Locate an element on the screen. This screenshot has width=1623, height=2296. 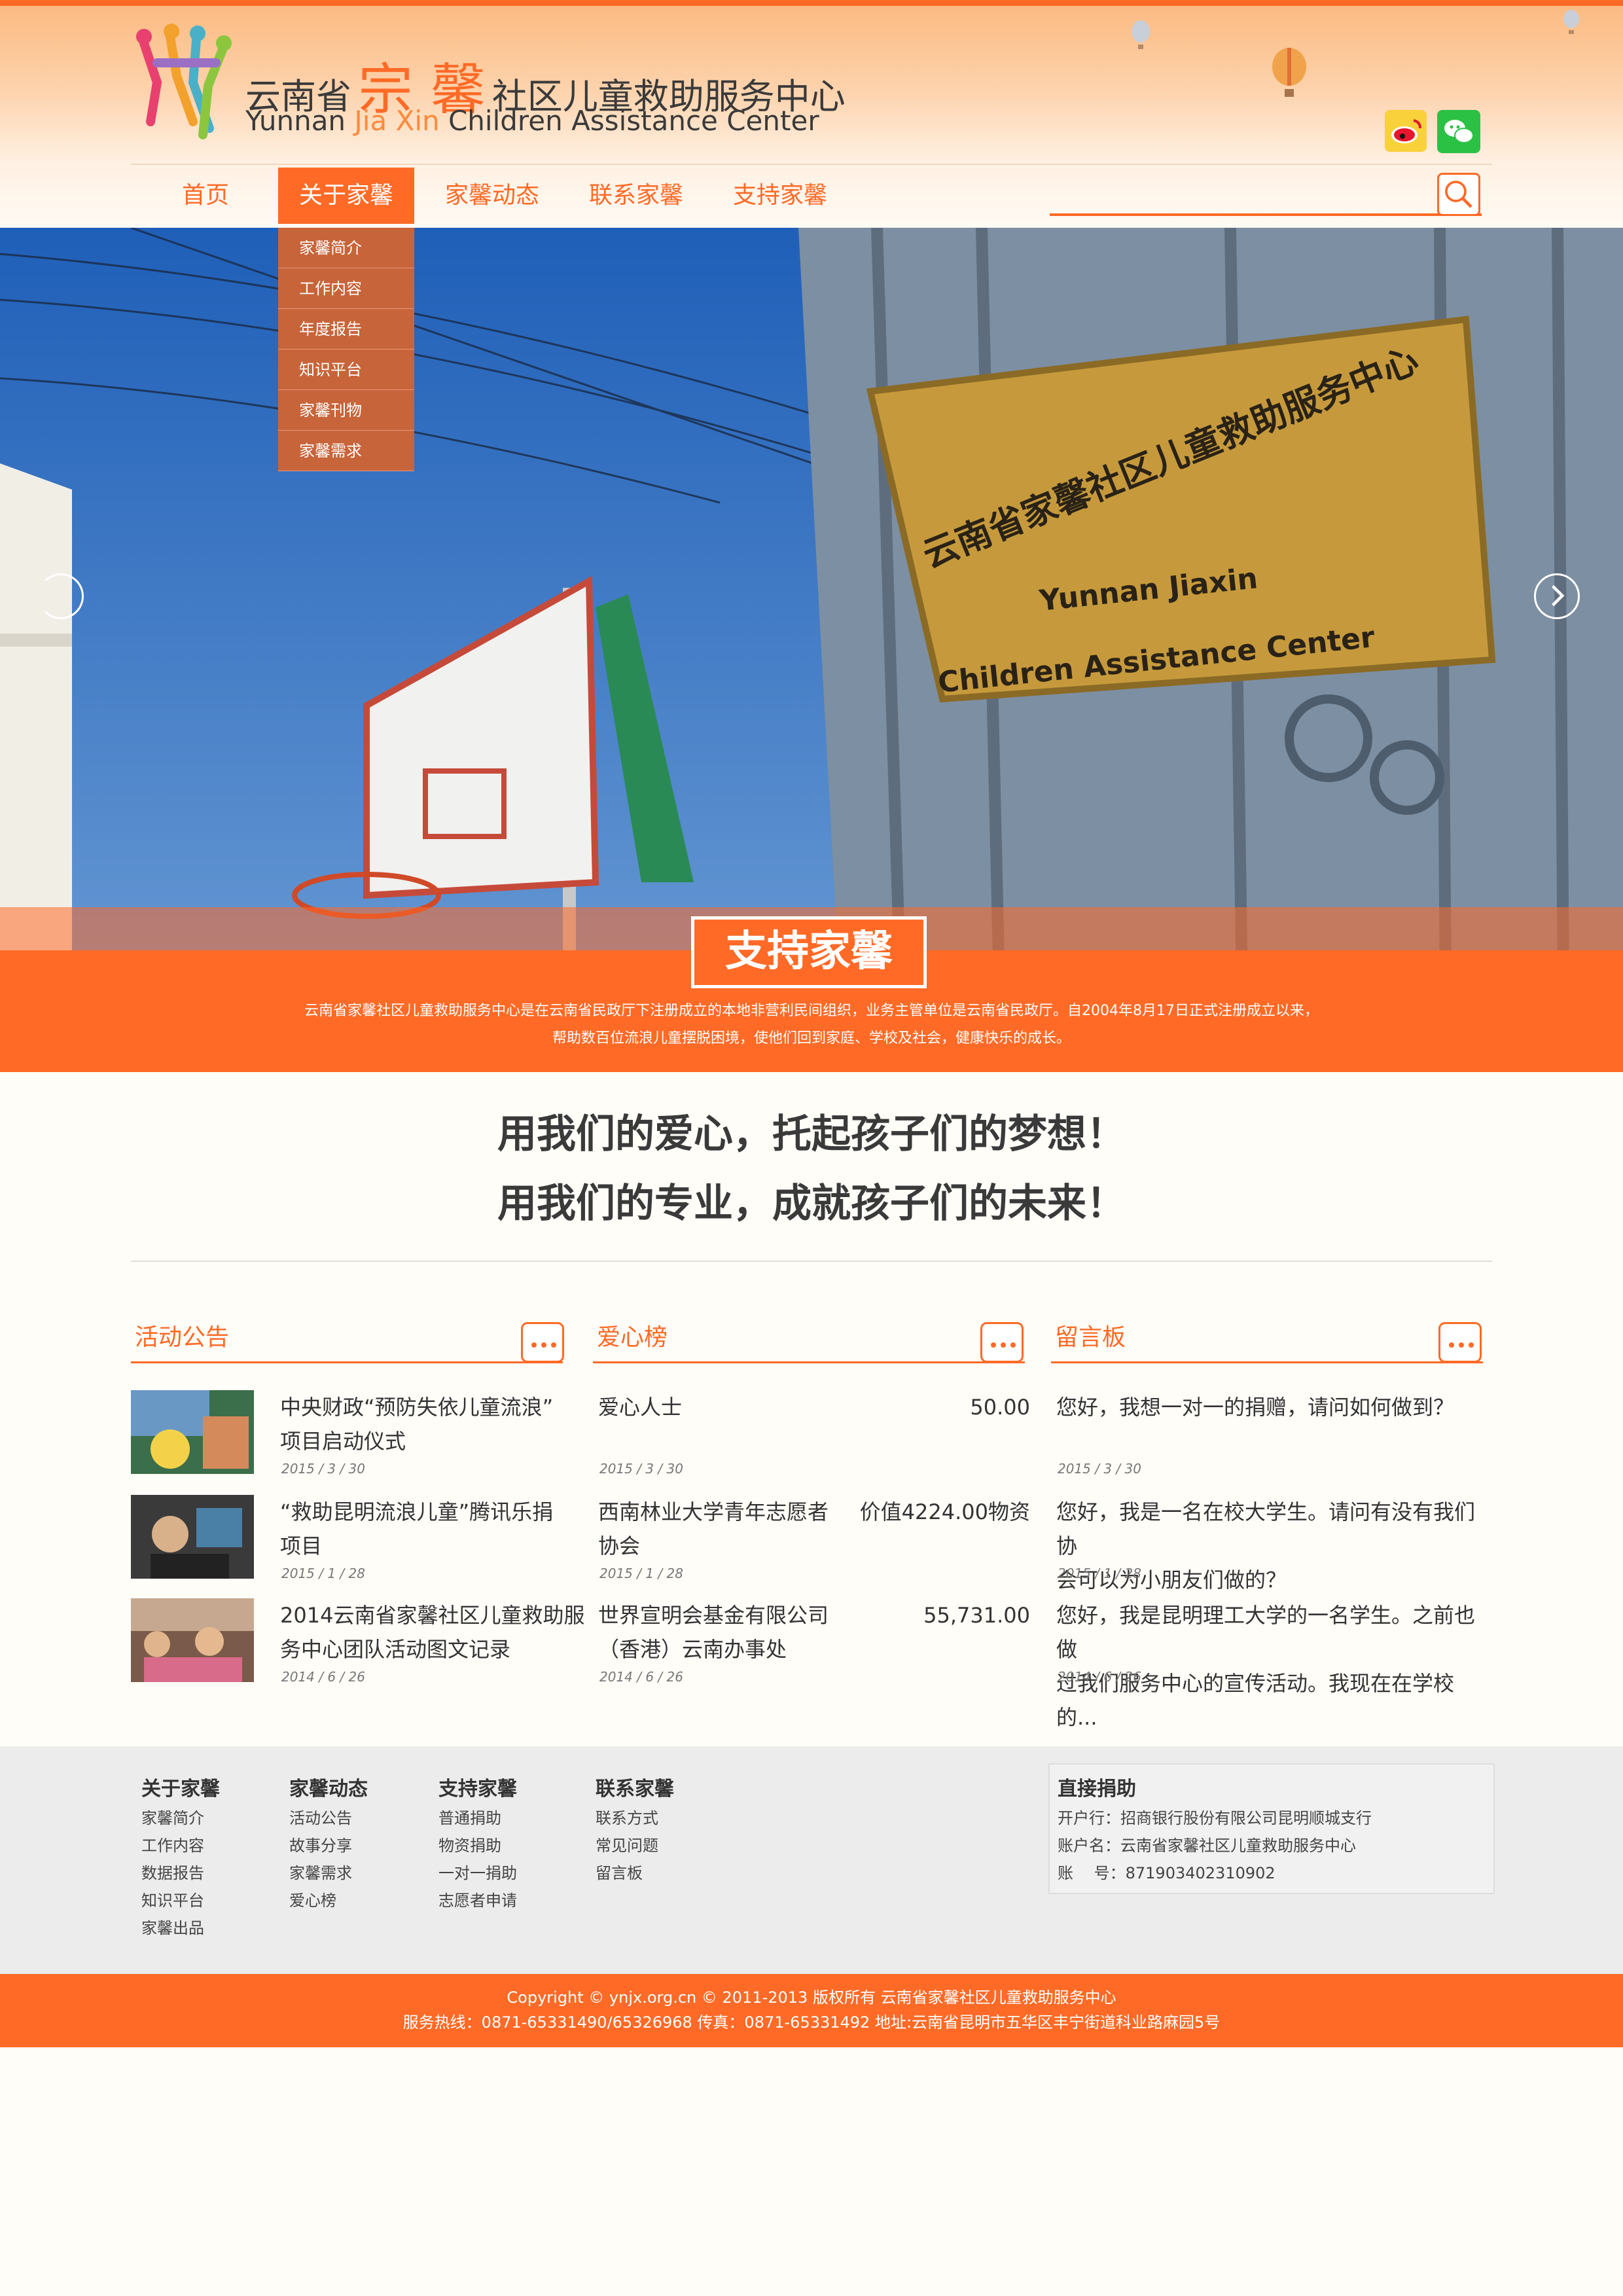
footer-link: 常见问题 is located at coordinates (627, 1844).